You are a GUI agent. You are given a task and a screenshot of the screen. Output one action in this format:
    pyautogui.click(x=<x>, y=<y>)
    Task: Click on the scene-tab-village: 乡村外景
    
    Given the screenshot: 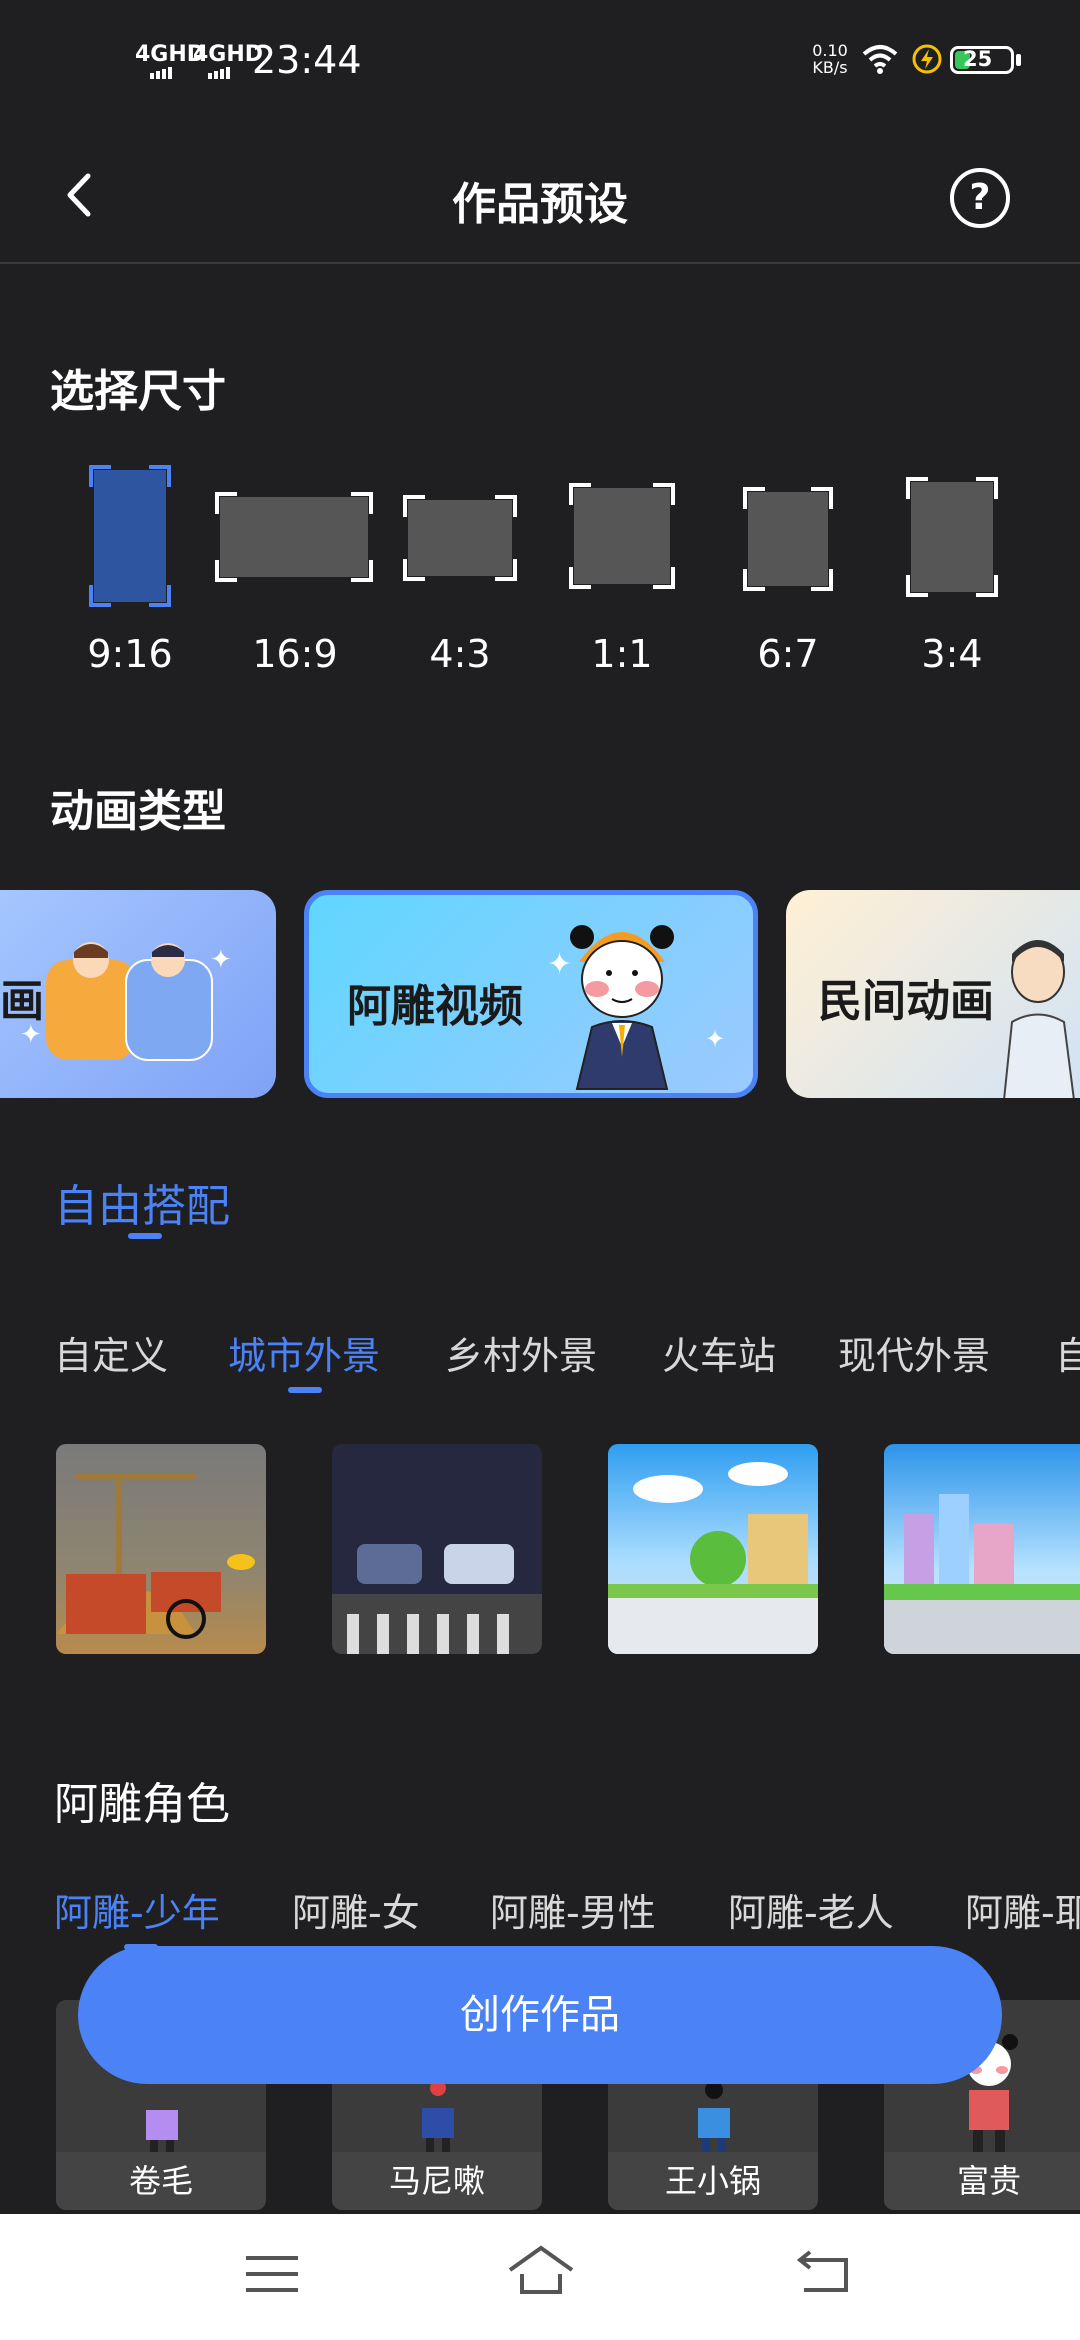 What is the action you would take?
    pyautogui.click(x=521, y=1352)
    